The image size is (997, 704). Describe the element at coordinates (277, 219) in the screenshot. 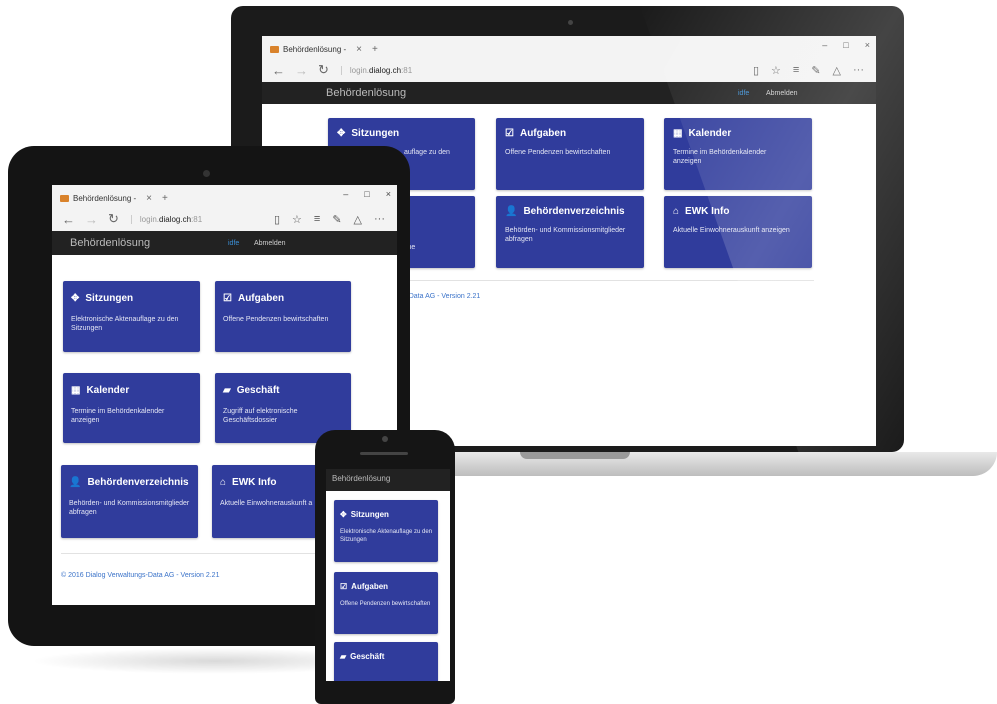

I see `reading-view-icon: ▯` at that location.